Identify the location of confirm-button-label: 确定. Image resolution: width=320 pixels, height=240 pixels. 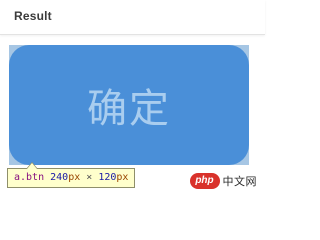
(129, 109).